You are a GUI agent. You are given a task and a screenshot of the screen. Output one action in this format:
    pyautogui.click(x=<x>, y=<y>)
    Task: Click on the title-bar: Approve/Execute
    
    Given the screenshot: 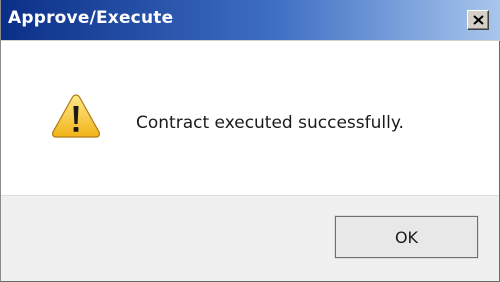 What is the action you would take?
    pyautogui.click(x=250, y=20)
    